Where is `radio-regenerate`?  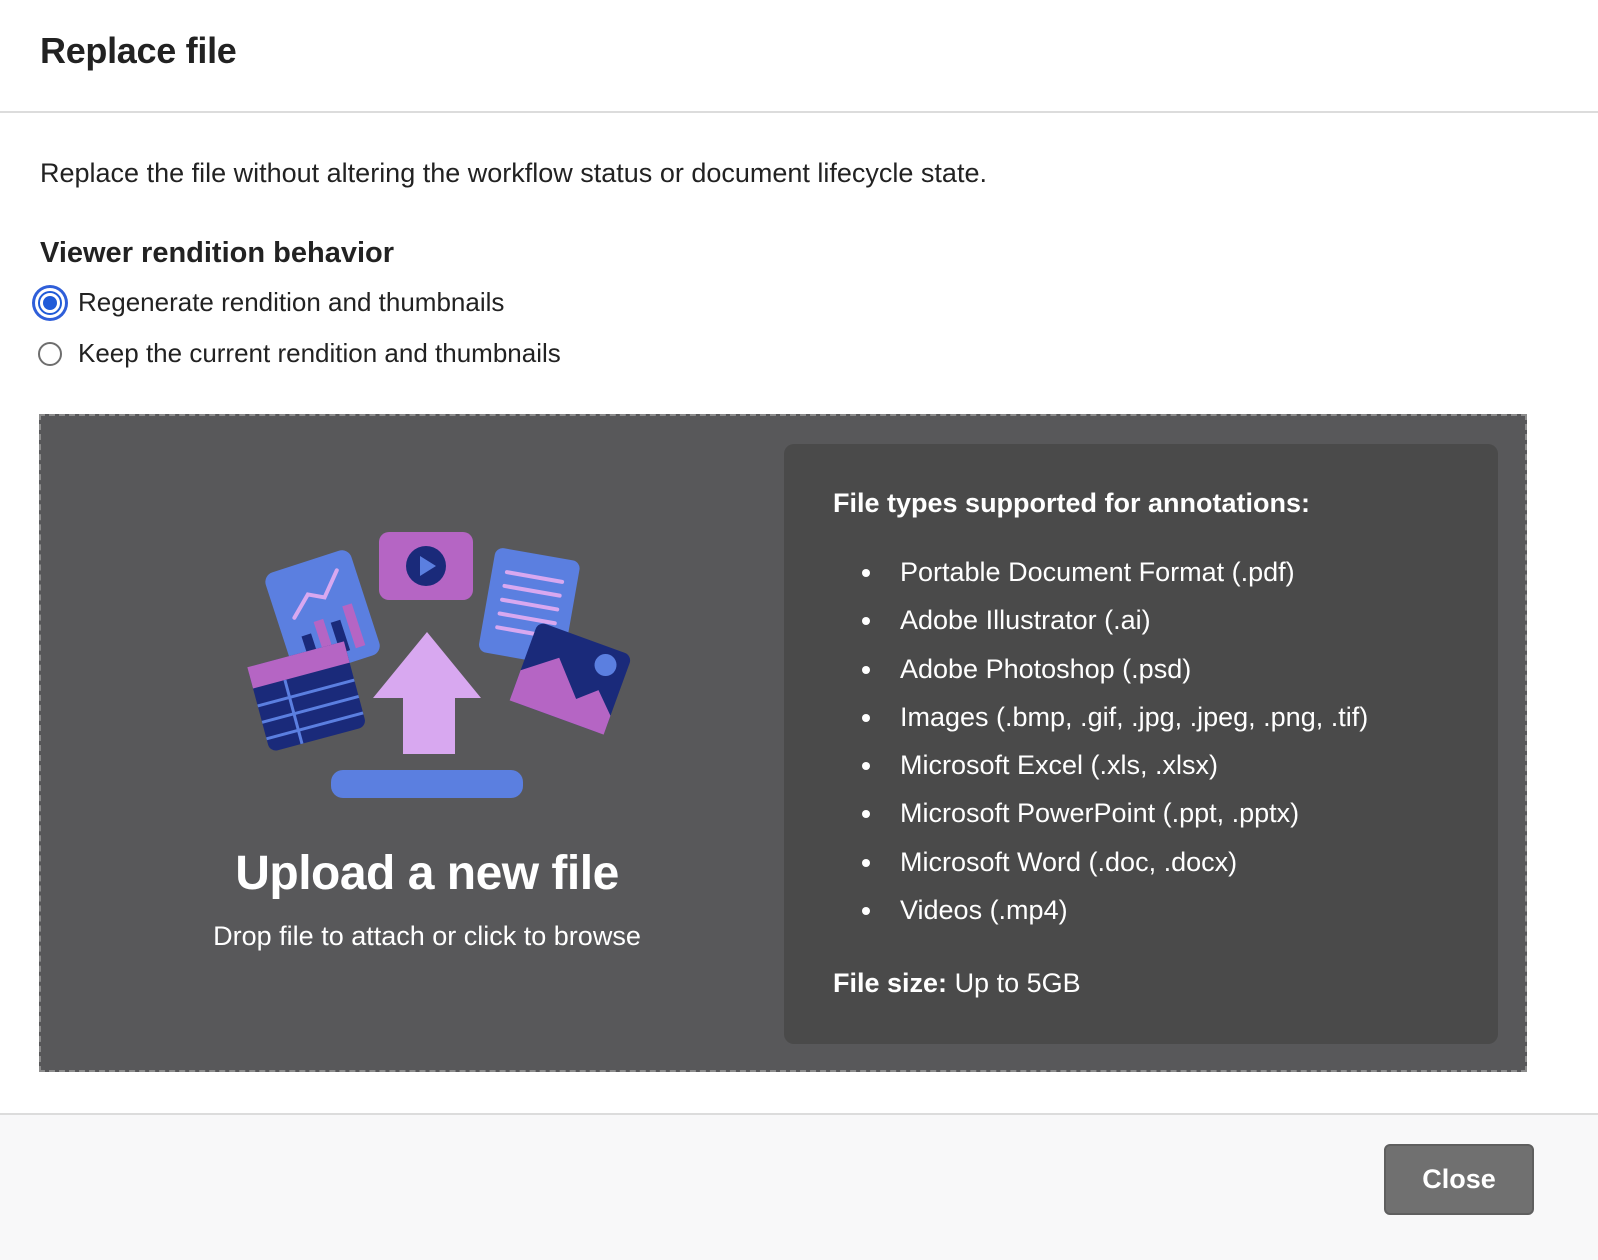 radio-regenerate is located at coordinates (50, 302).